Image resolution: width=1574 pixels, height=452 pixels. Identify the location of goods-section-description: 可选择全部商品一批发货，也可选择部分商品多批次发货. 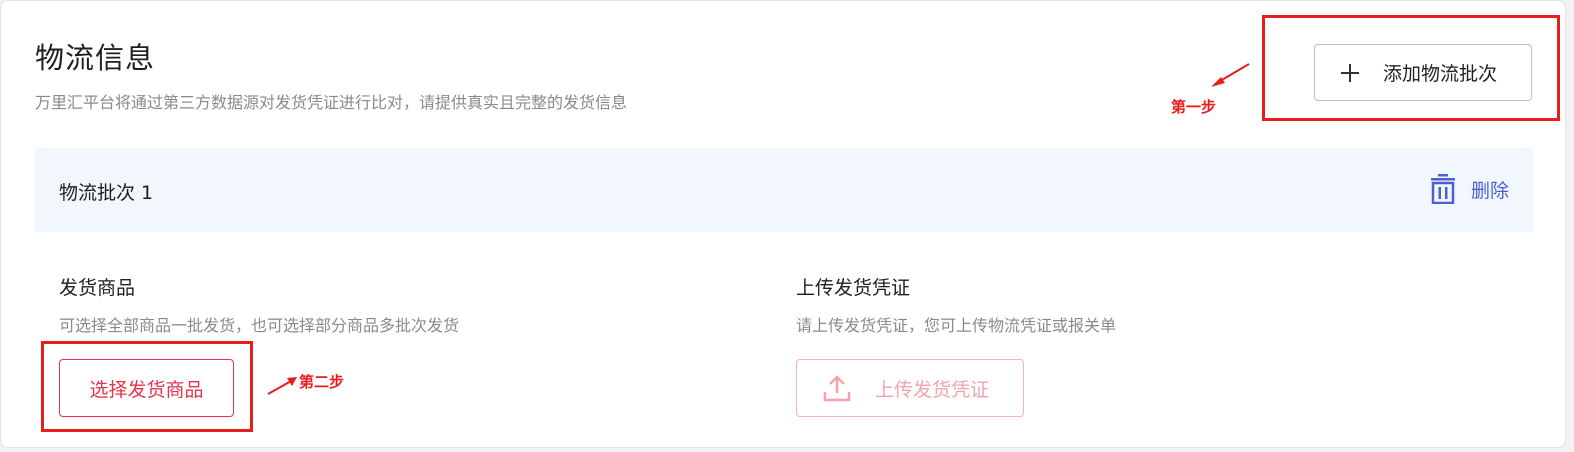
(259, 325).